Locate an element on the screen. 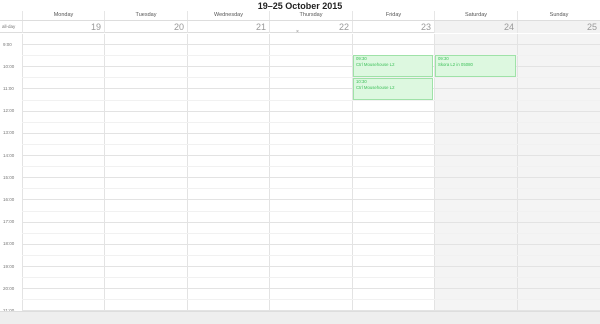 The width and height of the screenshot is (600, 324). hour-label: 12:00 is located at coordinates (9, 111).